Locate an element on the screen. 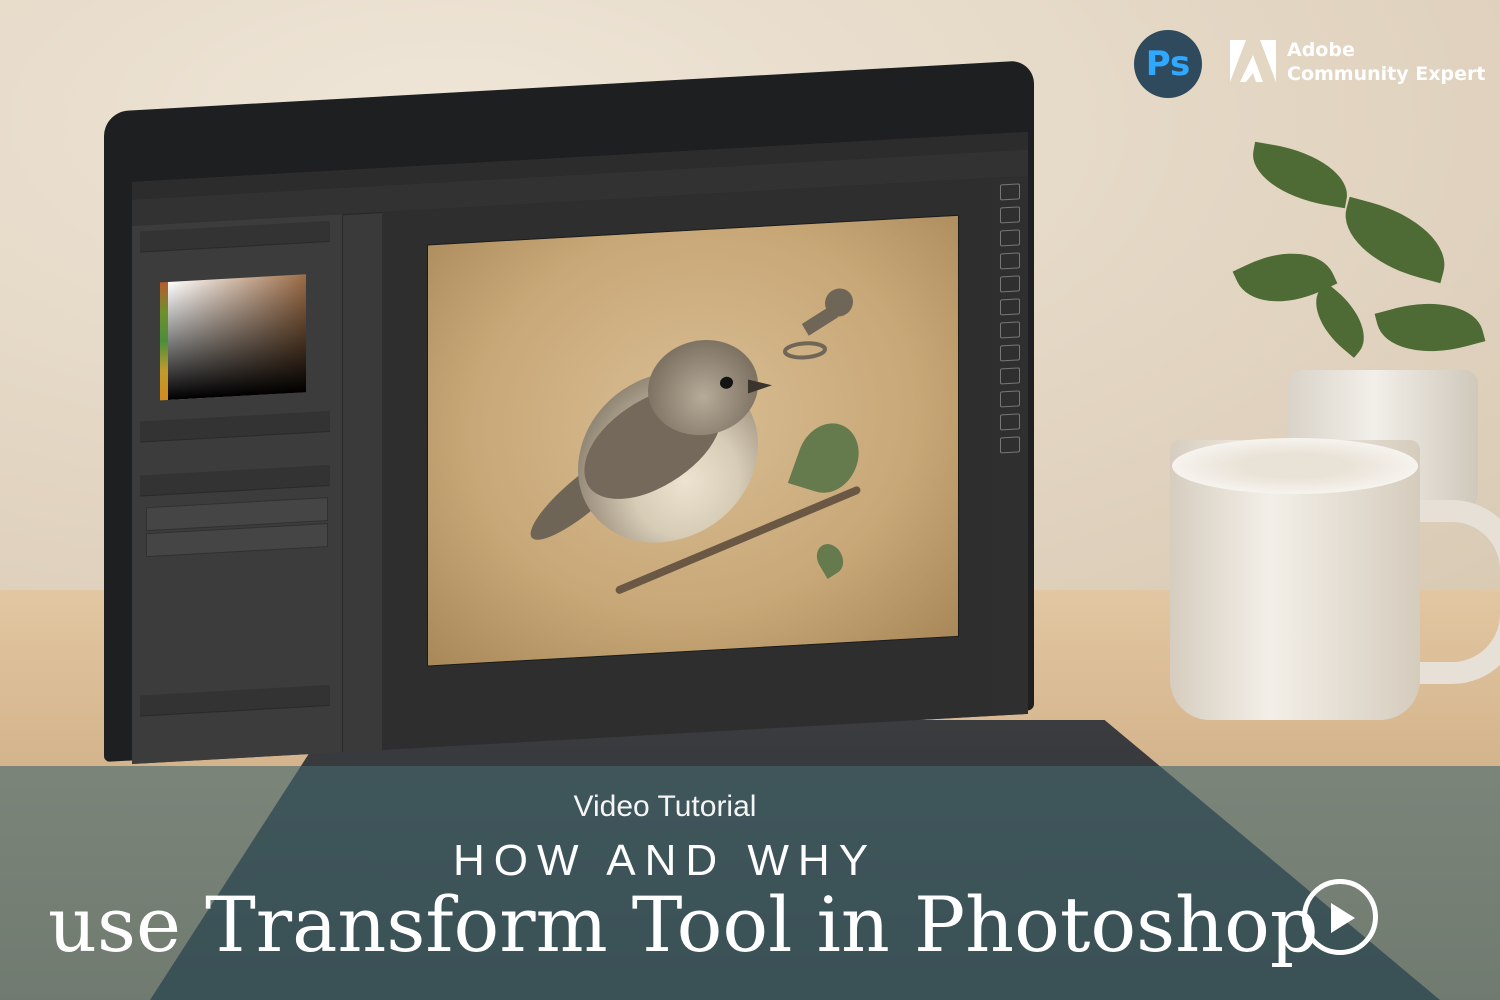 The image size is (1500, 1000). bird-beak is located at coordinates (760, 386).